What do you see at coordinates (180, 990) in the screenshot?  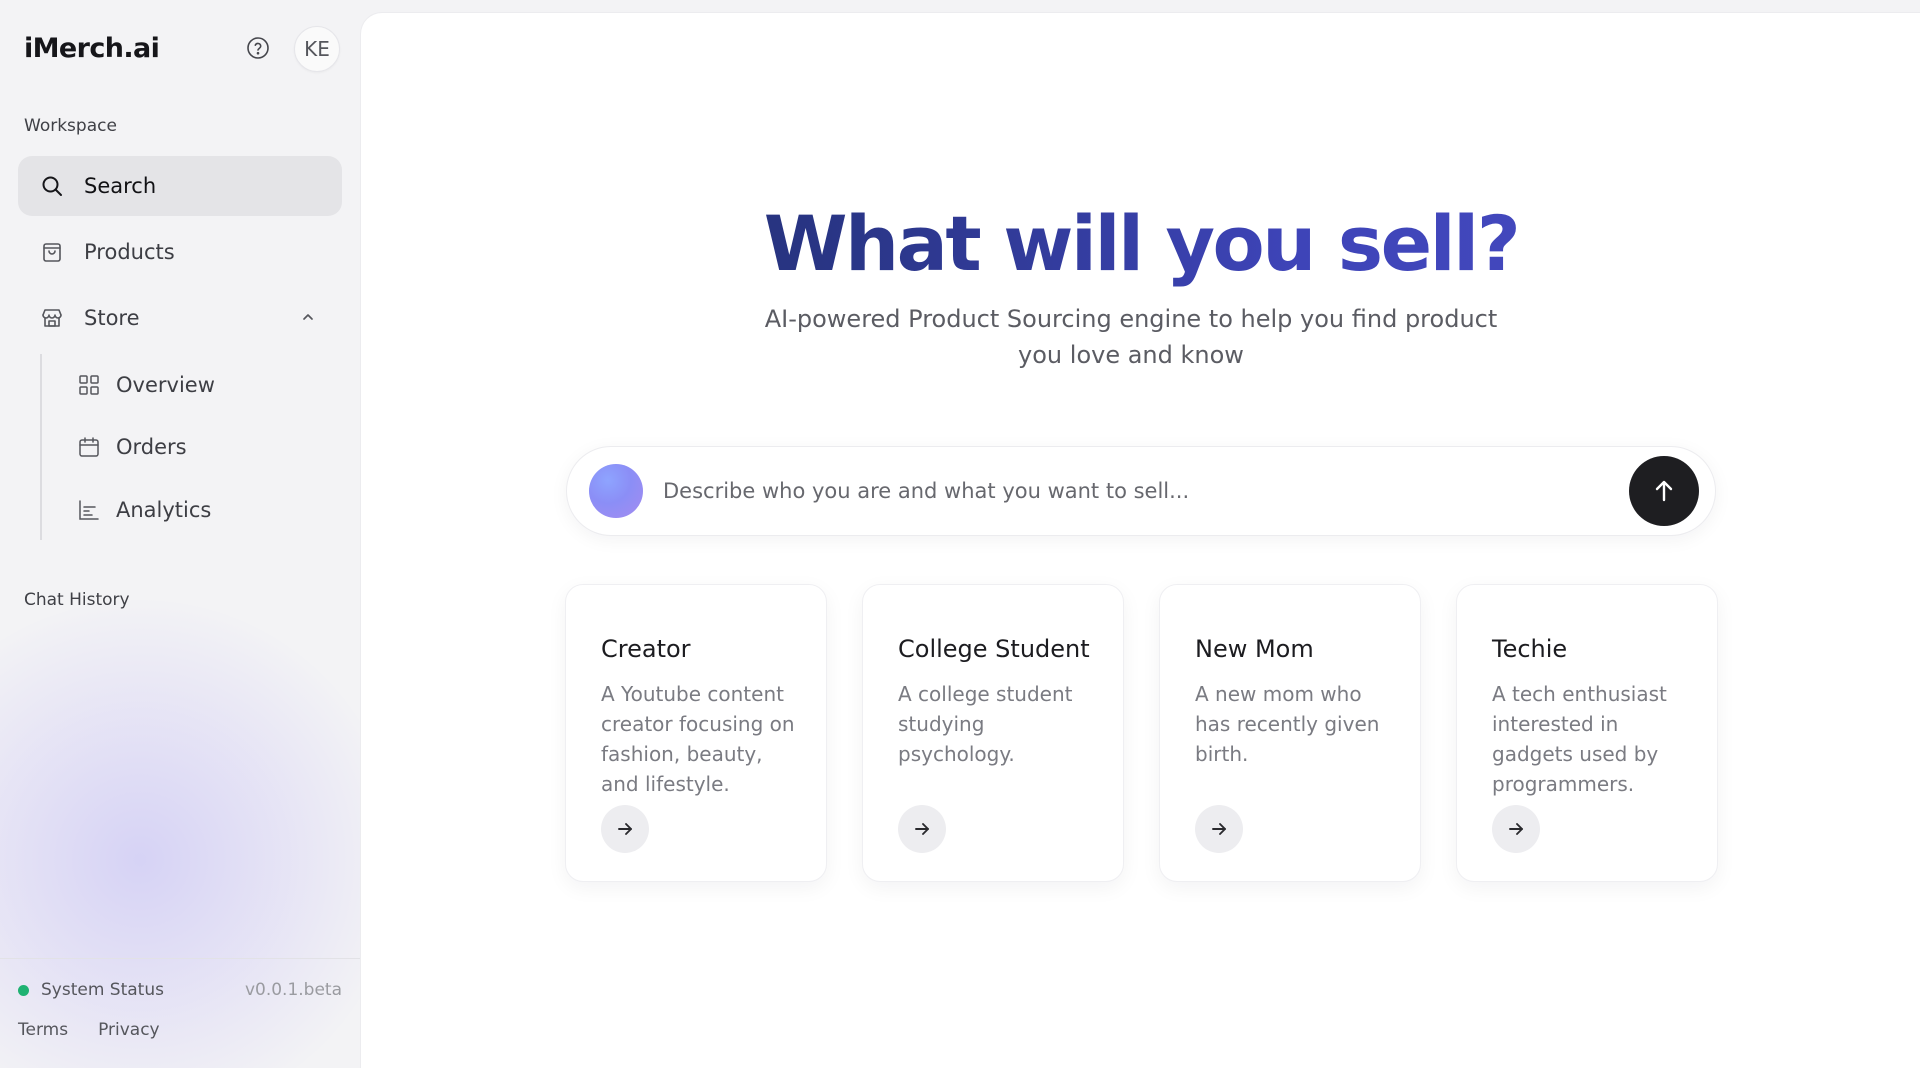 I see `system-status: System Status v0.0.1.beta` at bounding box center [180, 990].